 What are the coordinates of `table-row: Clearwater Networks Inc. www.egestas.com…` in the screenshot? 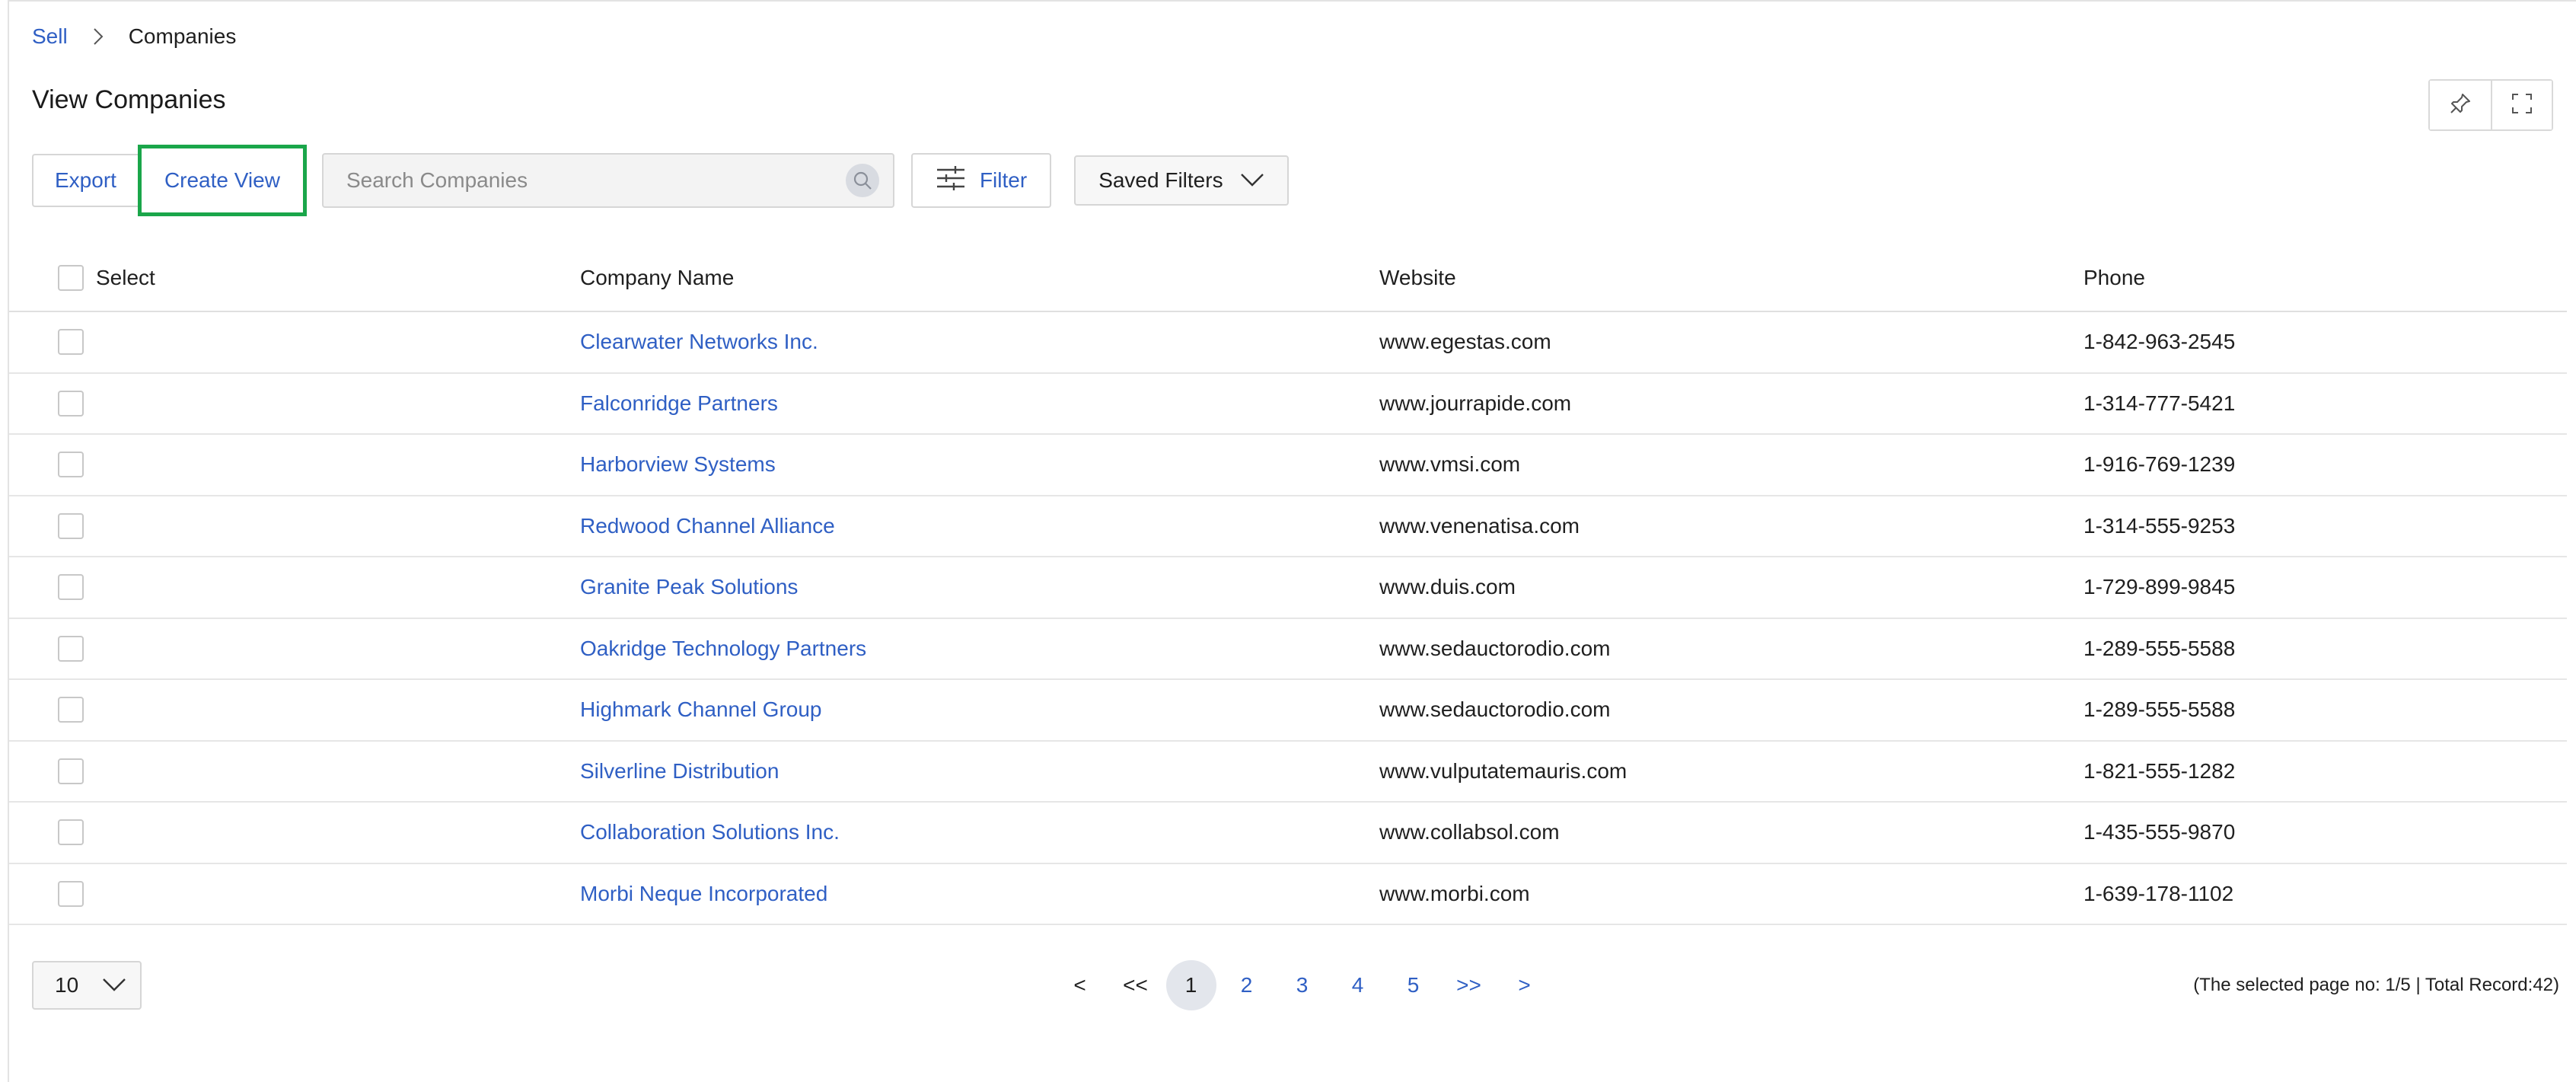 It's located at (1288, 343).